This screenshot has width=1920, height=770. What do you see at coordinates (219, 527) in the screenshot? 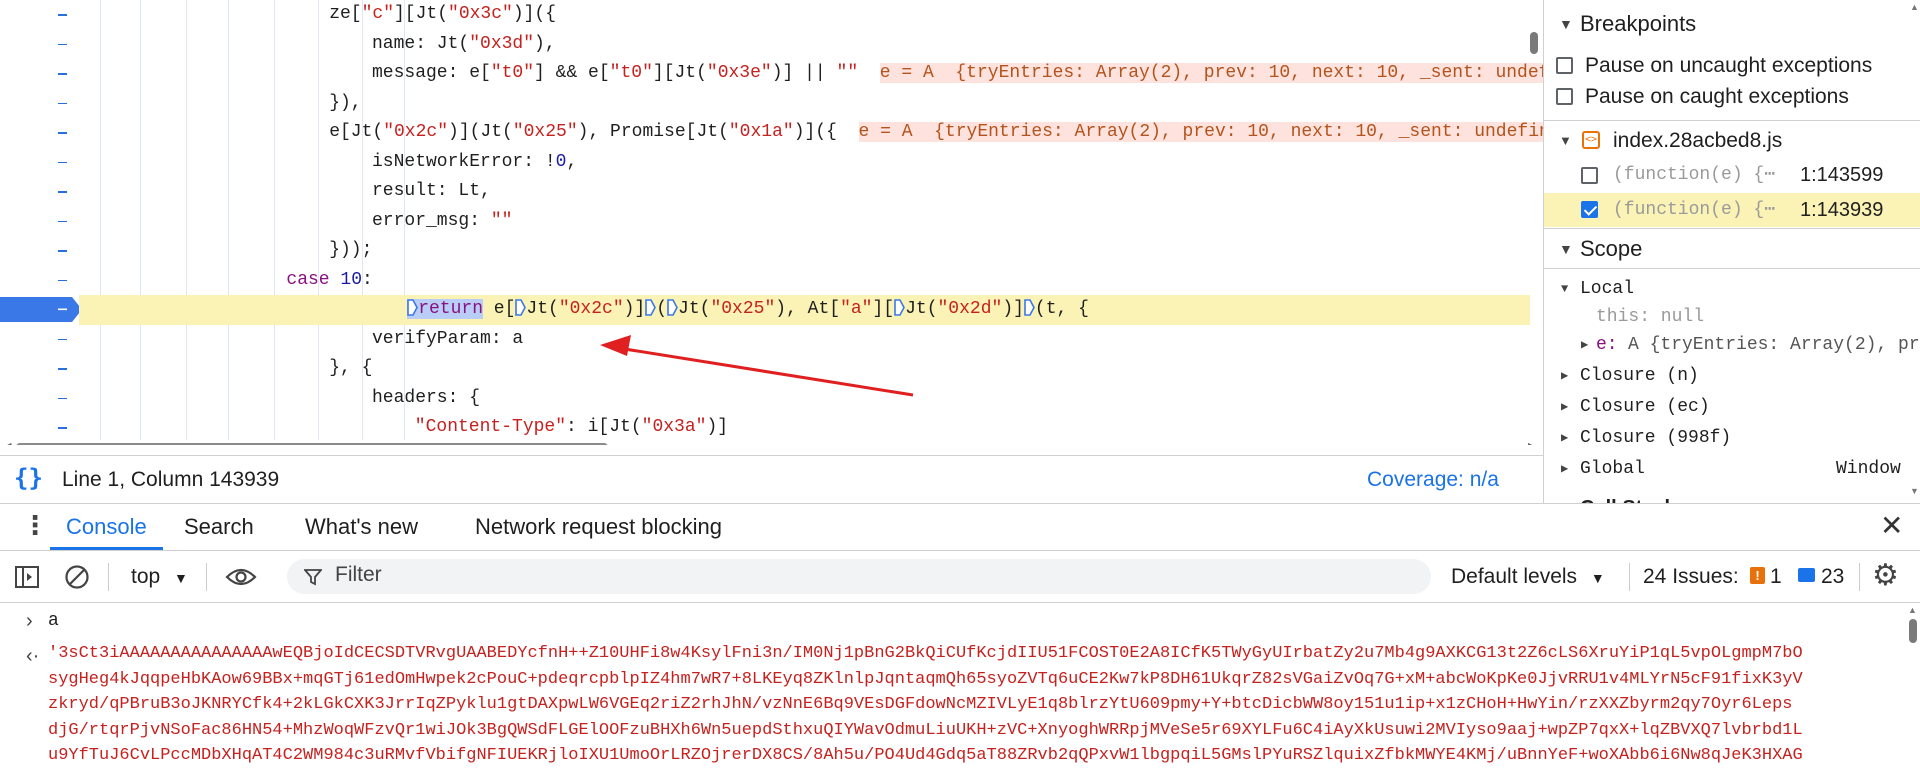
I see `tab-search: Search` at bounding box center [219, 527].